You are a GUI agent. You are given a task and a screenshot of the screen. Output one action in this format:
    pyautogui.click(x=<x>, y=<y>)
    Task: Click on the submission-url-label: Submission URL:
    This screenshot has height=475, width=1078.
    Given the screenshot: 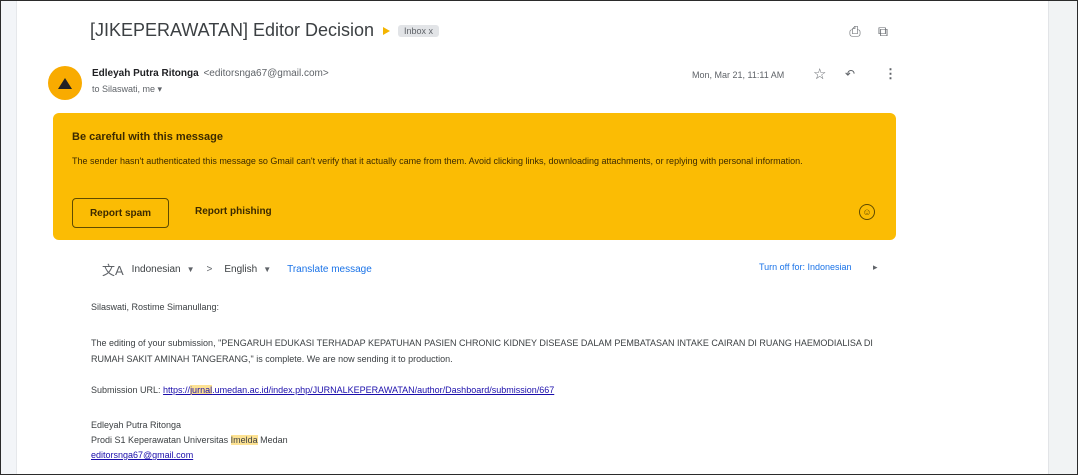 What is the action you would take?
    pyautogui.click(x=126, y=390)
    